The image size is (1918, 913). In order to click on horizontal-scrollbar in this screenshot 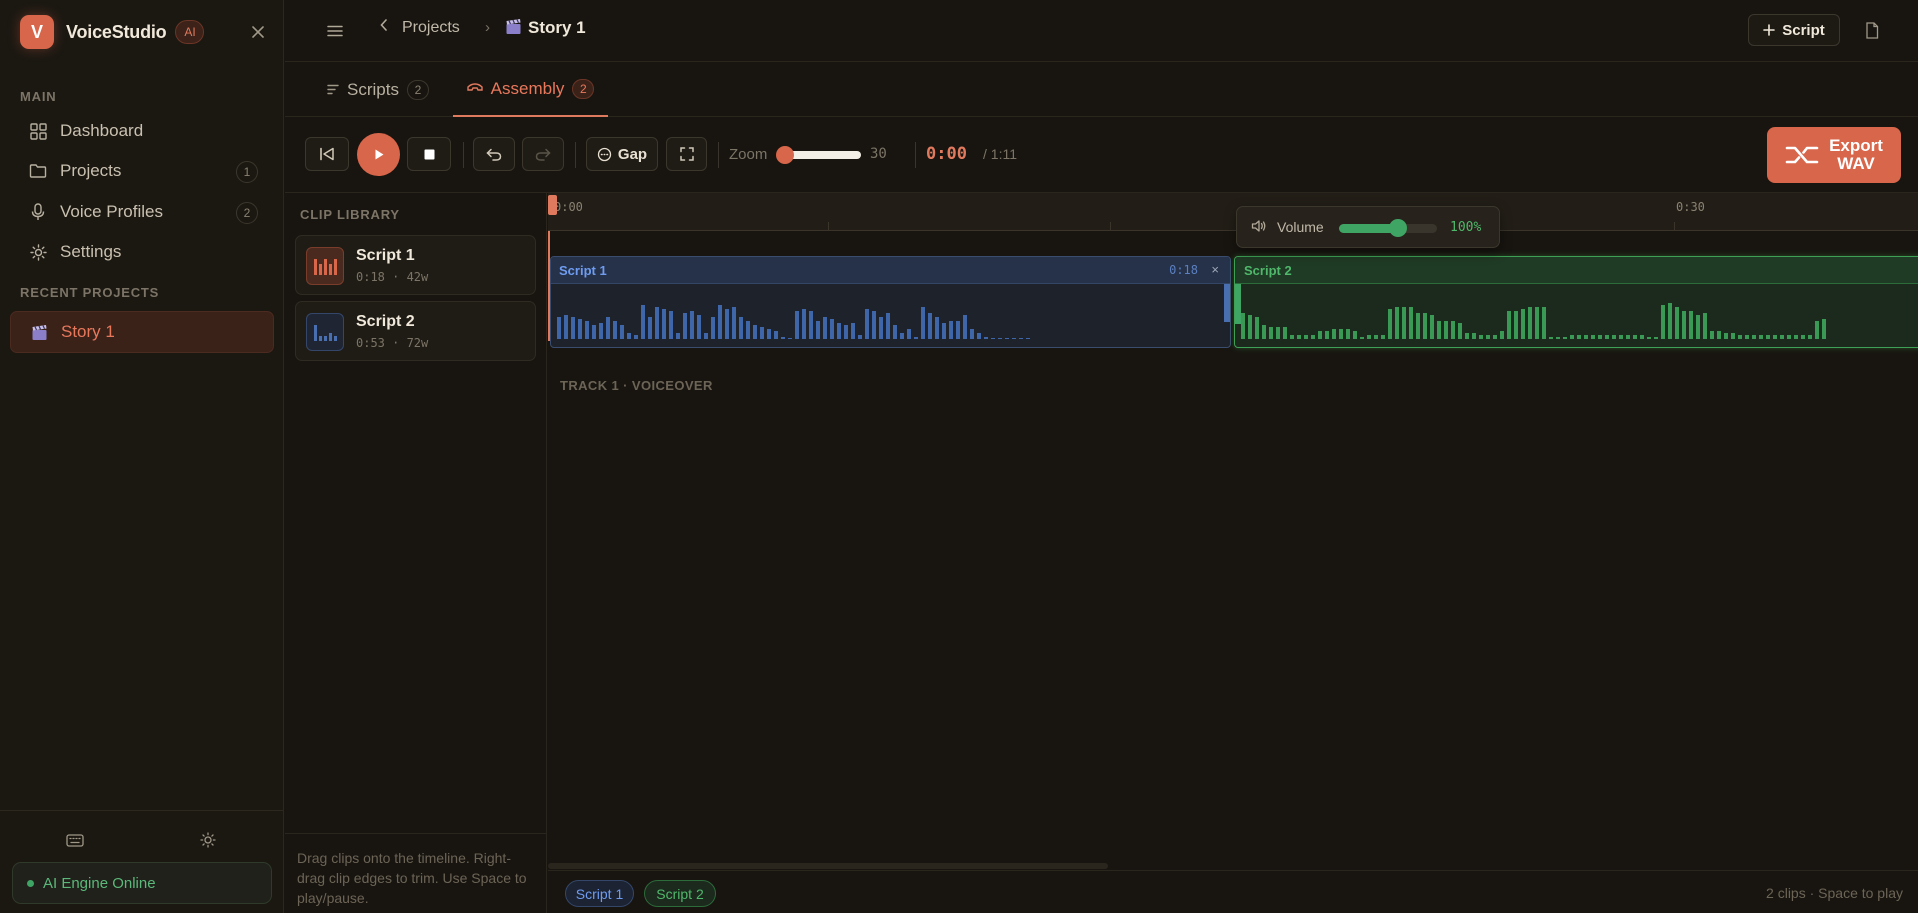, I will do `click(828, 866)`.